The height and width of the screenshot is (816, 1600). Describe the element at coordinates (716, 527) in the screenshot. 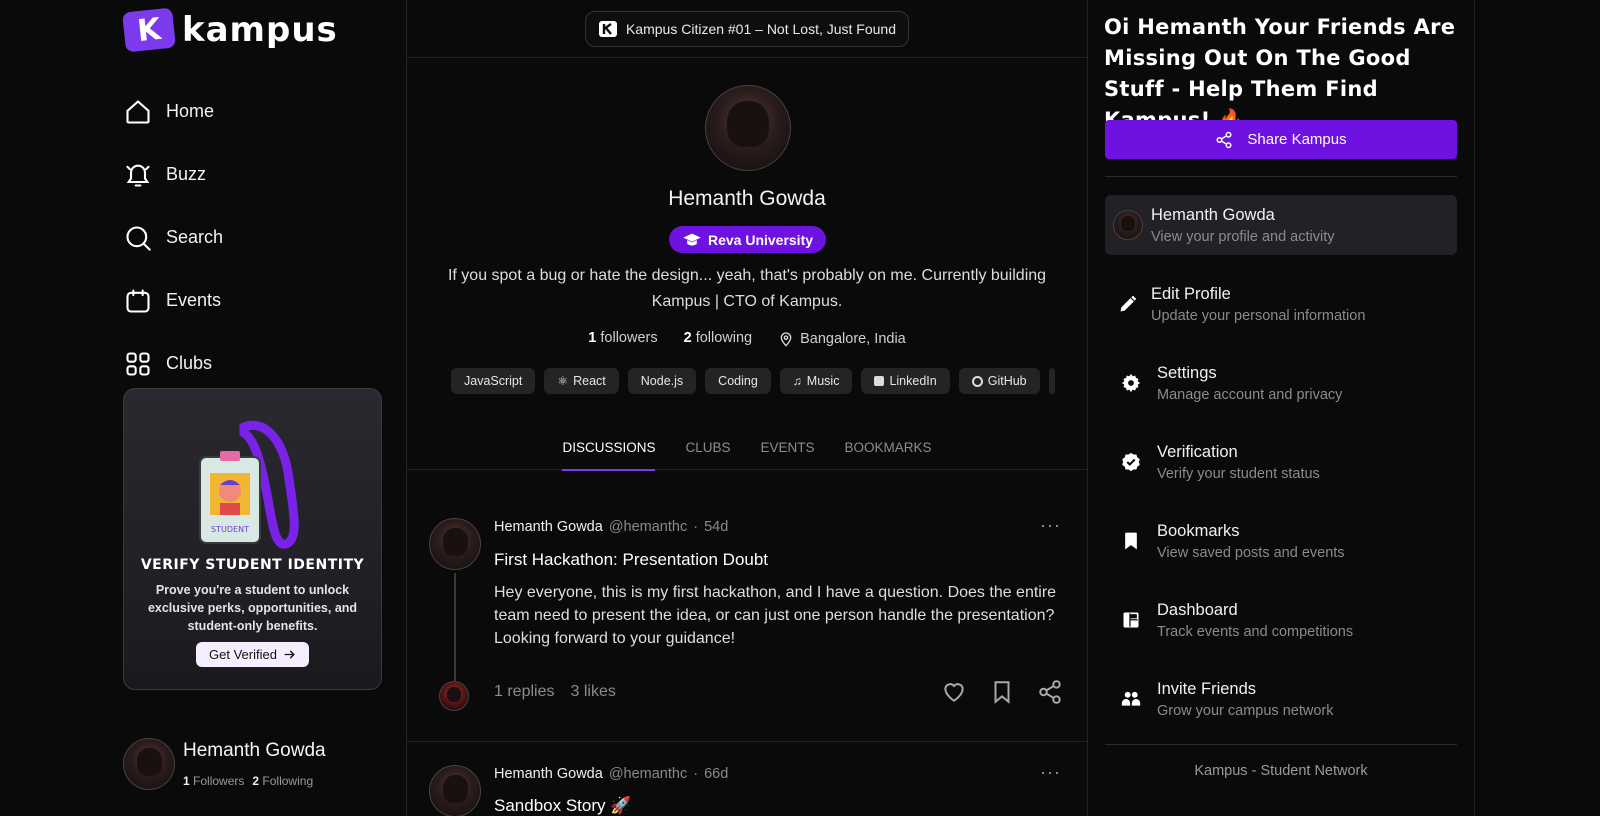

I see `post-age: 54d` at that location.